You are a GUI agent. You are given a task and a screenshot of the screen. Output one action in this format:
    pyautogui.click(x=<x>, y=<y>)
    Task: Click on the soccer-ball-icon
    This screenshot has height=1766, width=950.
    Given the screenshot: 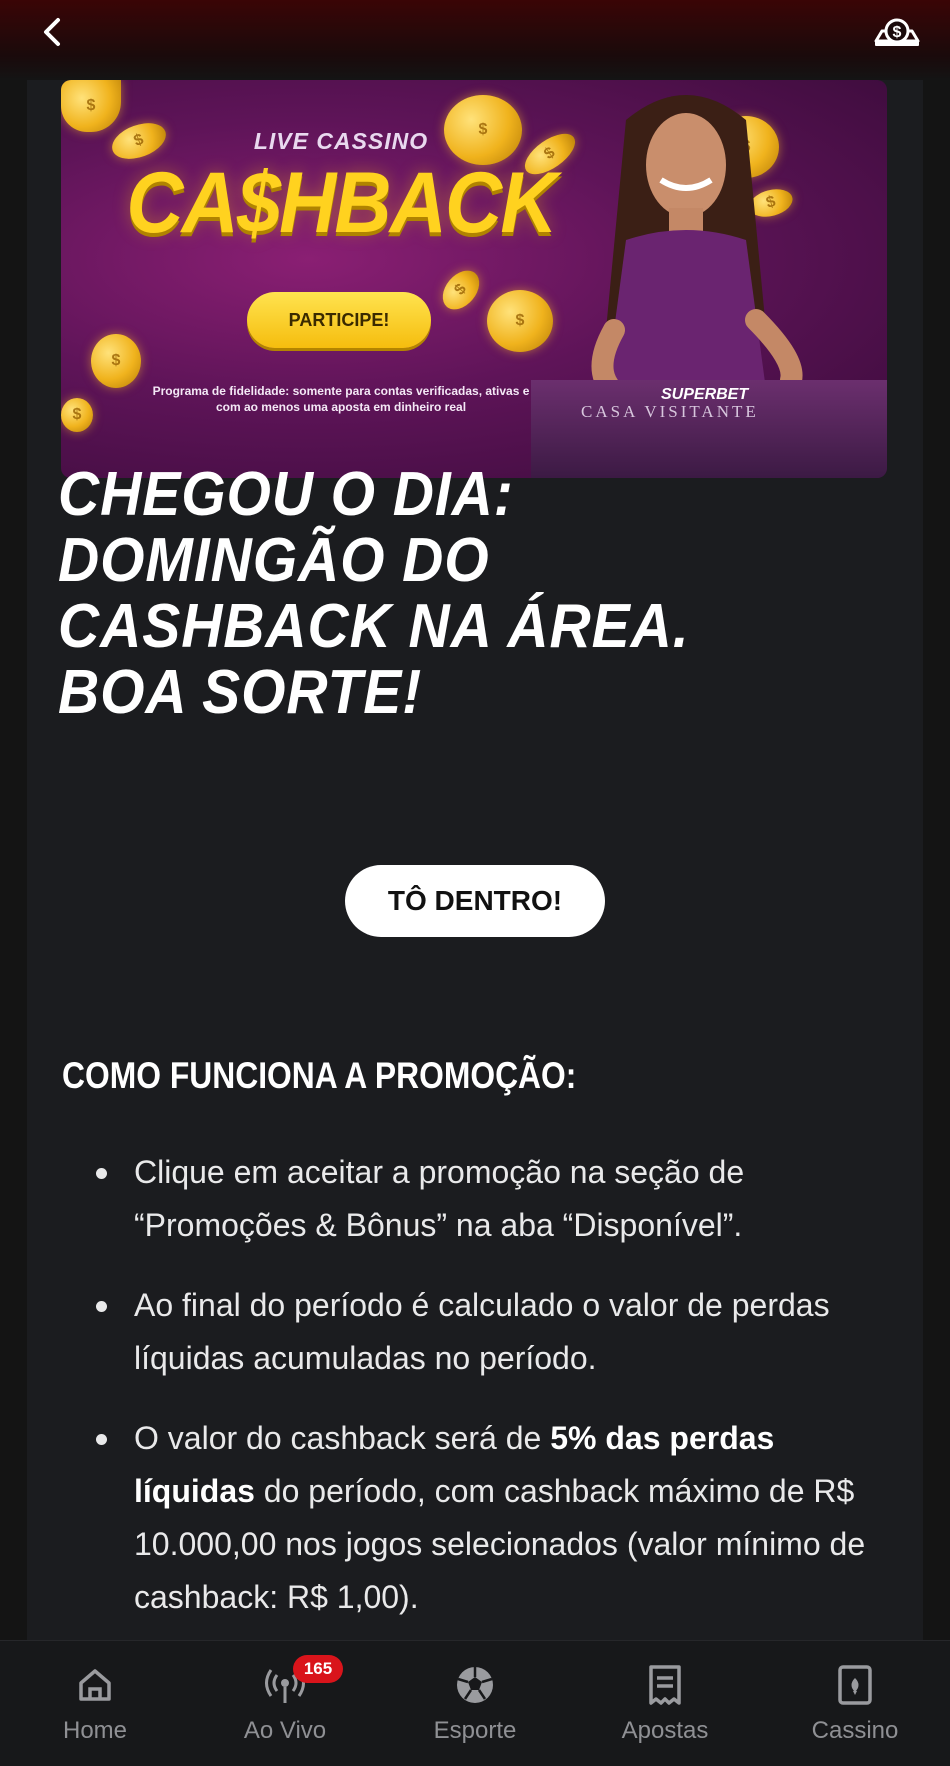 What is the action you would take?
    pyautogui.click(x=475, y=1685)
    